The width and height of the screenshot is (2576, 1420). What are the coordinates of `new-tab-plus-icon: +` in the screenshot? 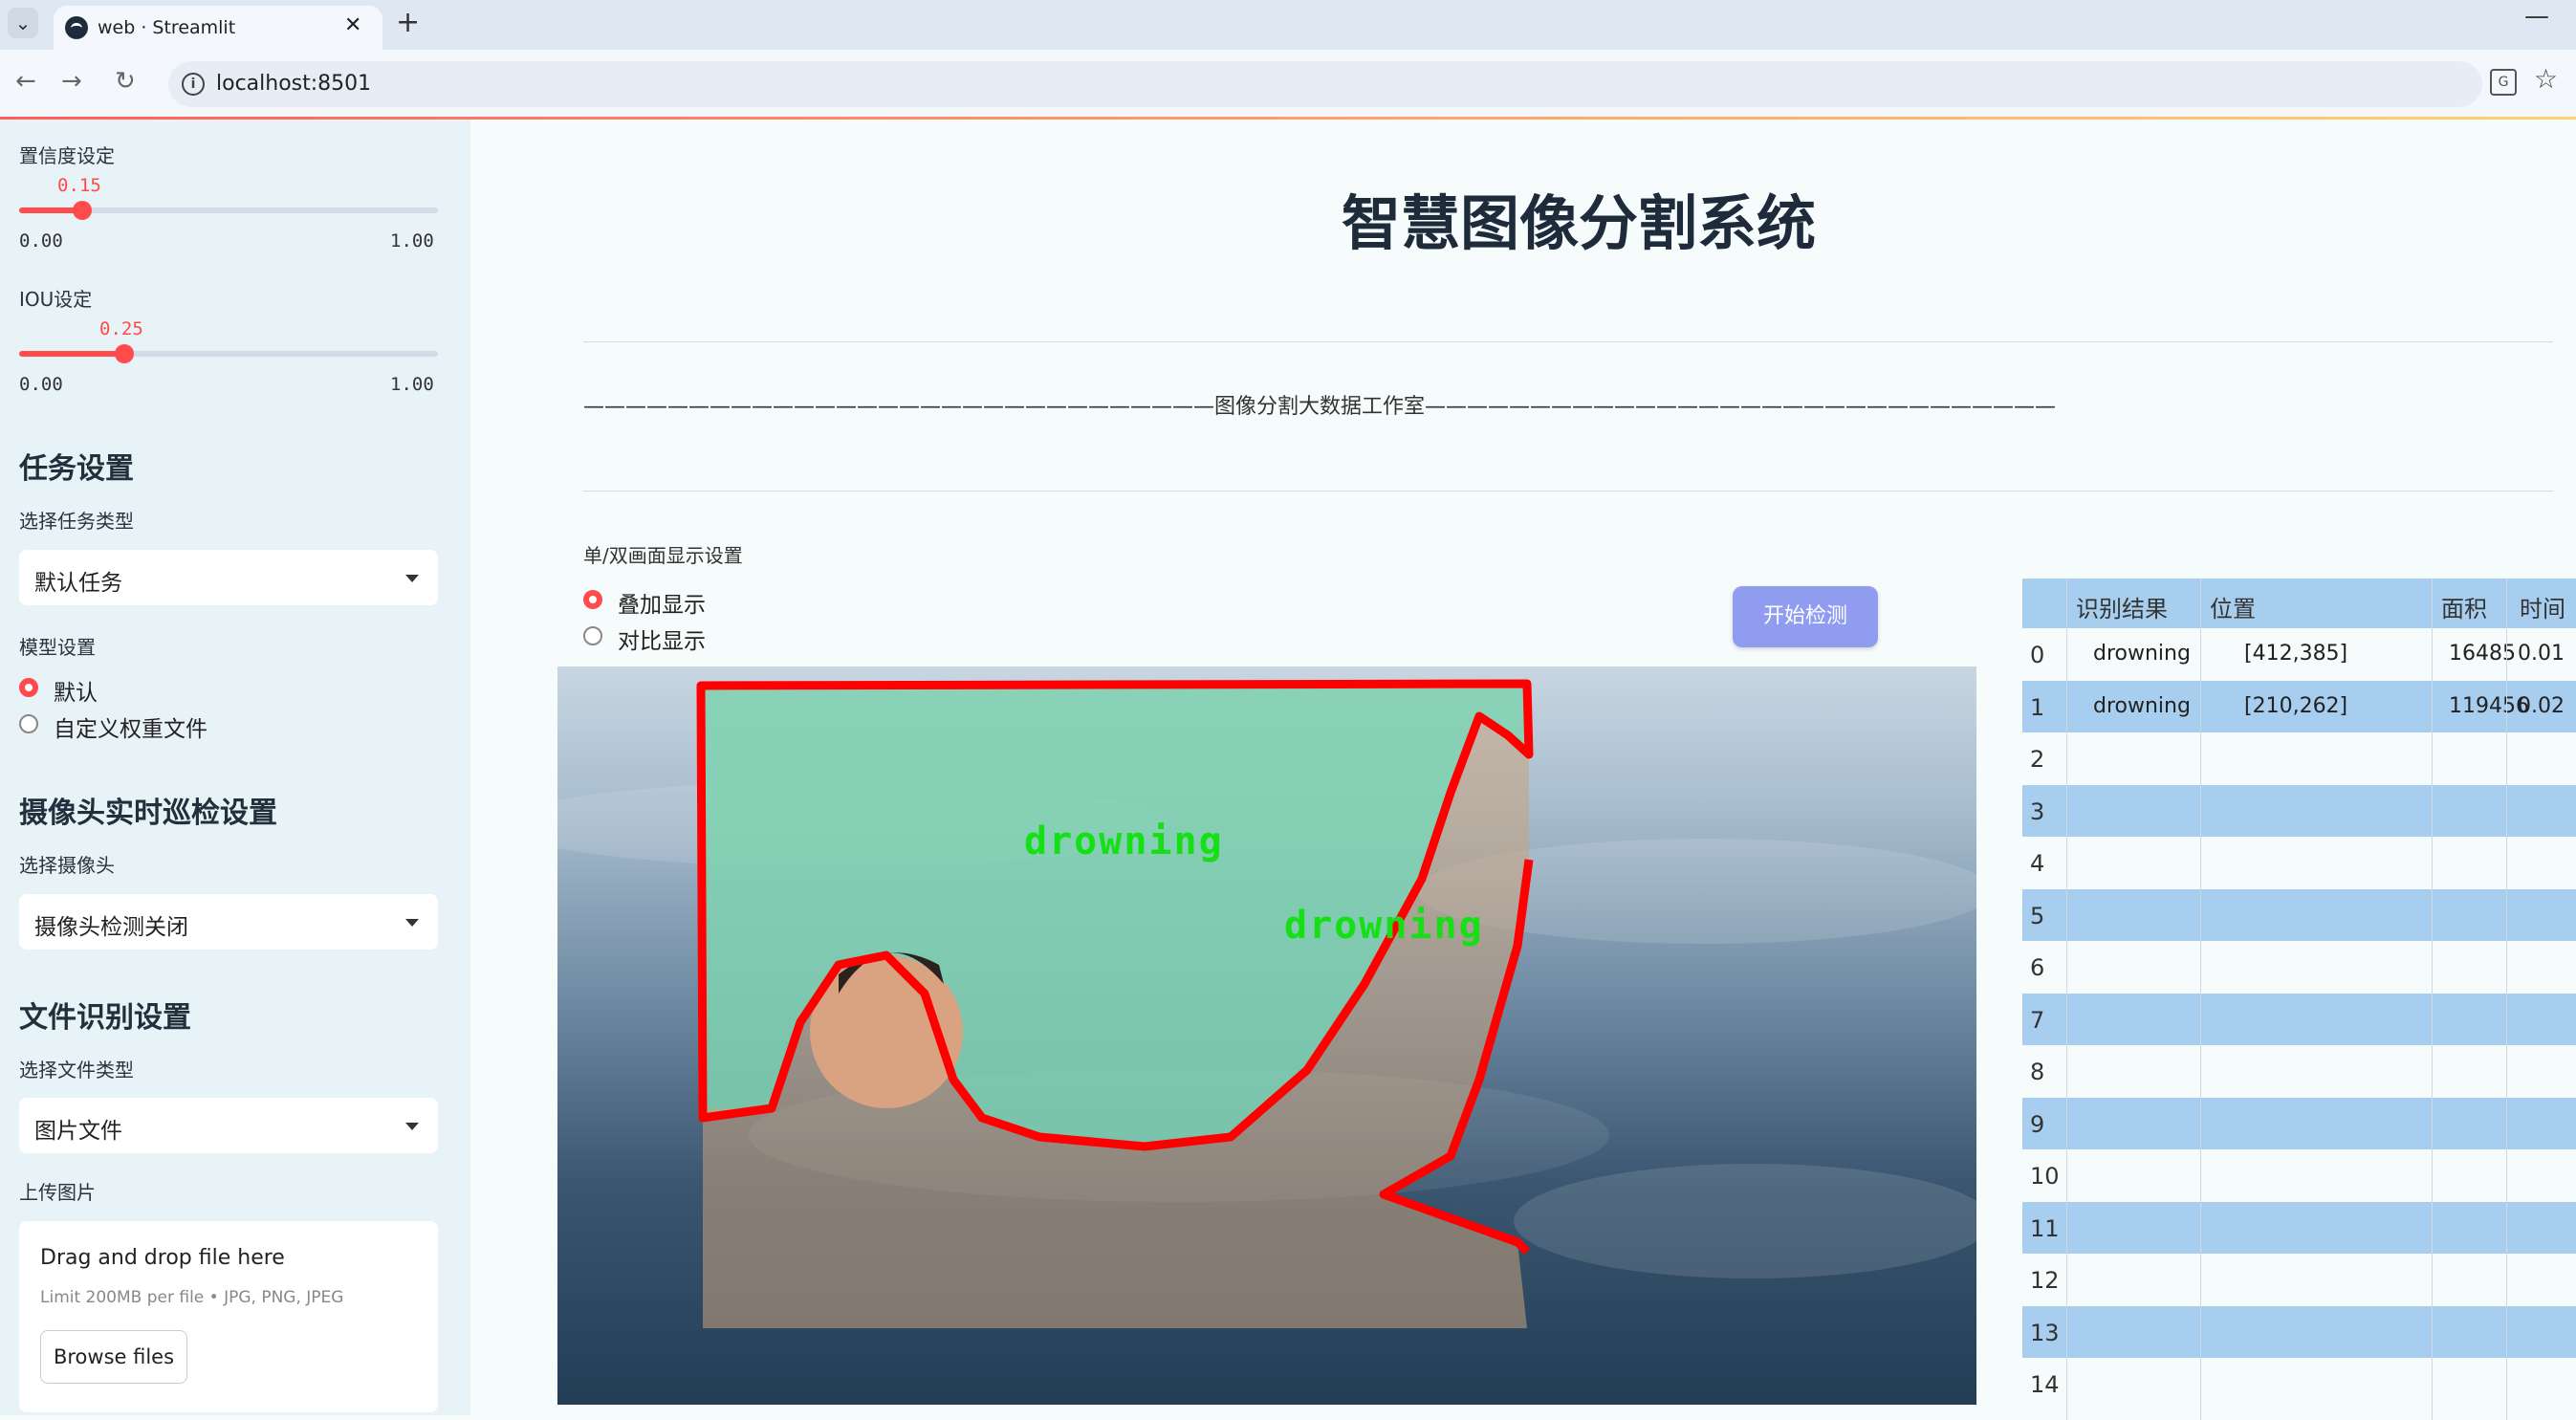 It's located at (408, 23).